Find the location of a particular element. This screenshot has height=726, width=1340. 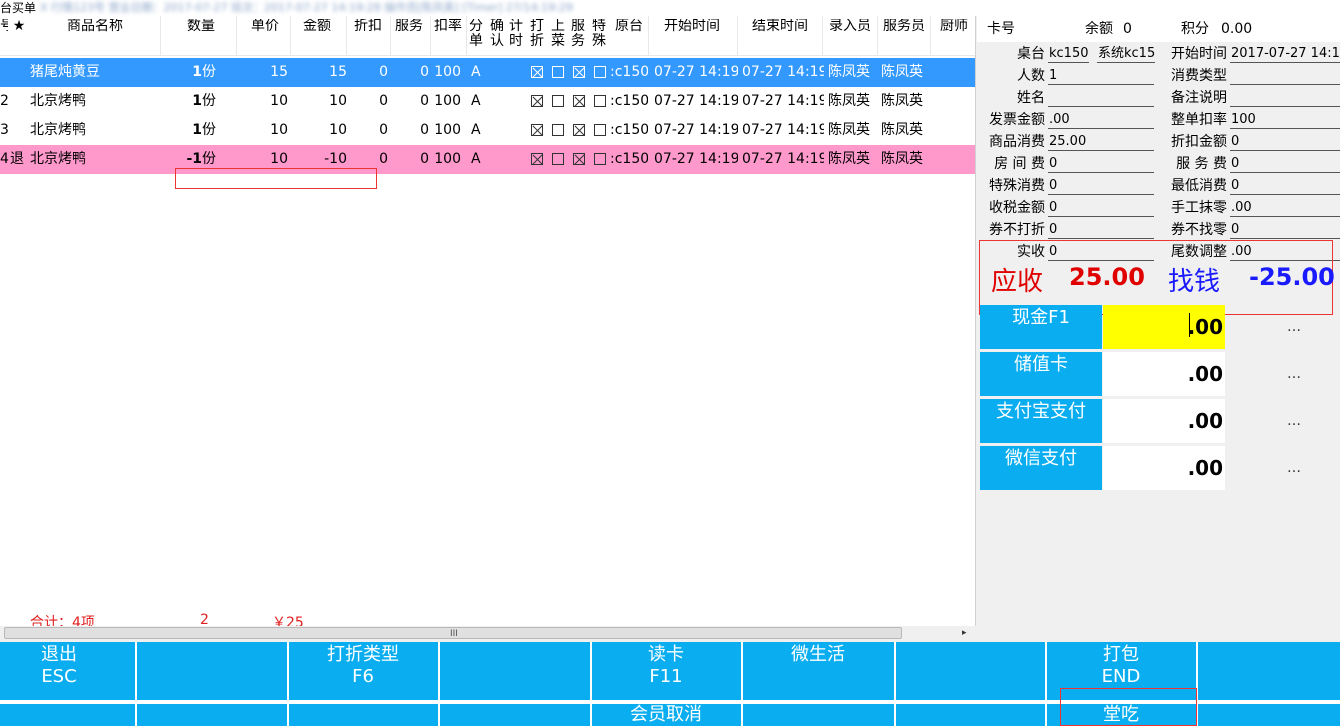

scroll-right-arrow-icon: ▸ is located at coordinates (964, 633).